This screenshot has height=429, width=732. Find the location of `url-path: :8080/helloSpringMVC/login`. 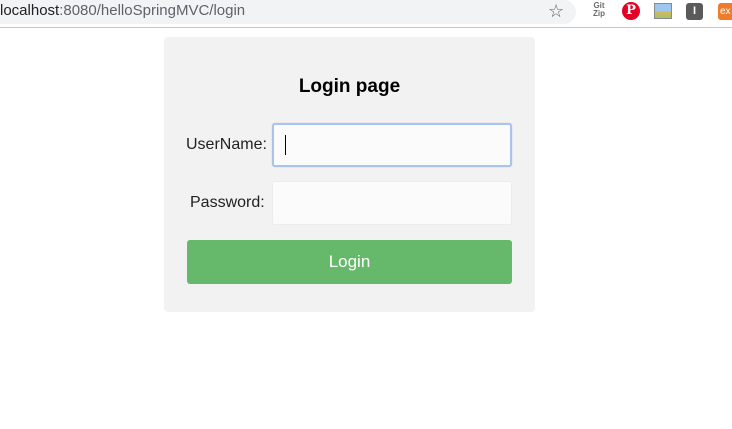

url-path: :8080/helloSpringMVC/login is located at coordinates (152, 10).